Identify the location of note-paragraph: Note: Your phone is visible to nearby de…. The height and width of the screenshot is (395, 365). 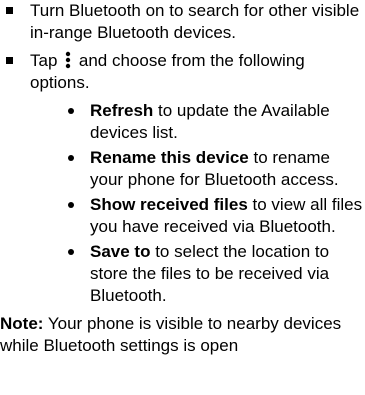
(182, 335).